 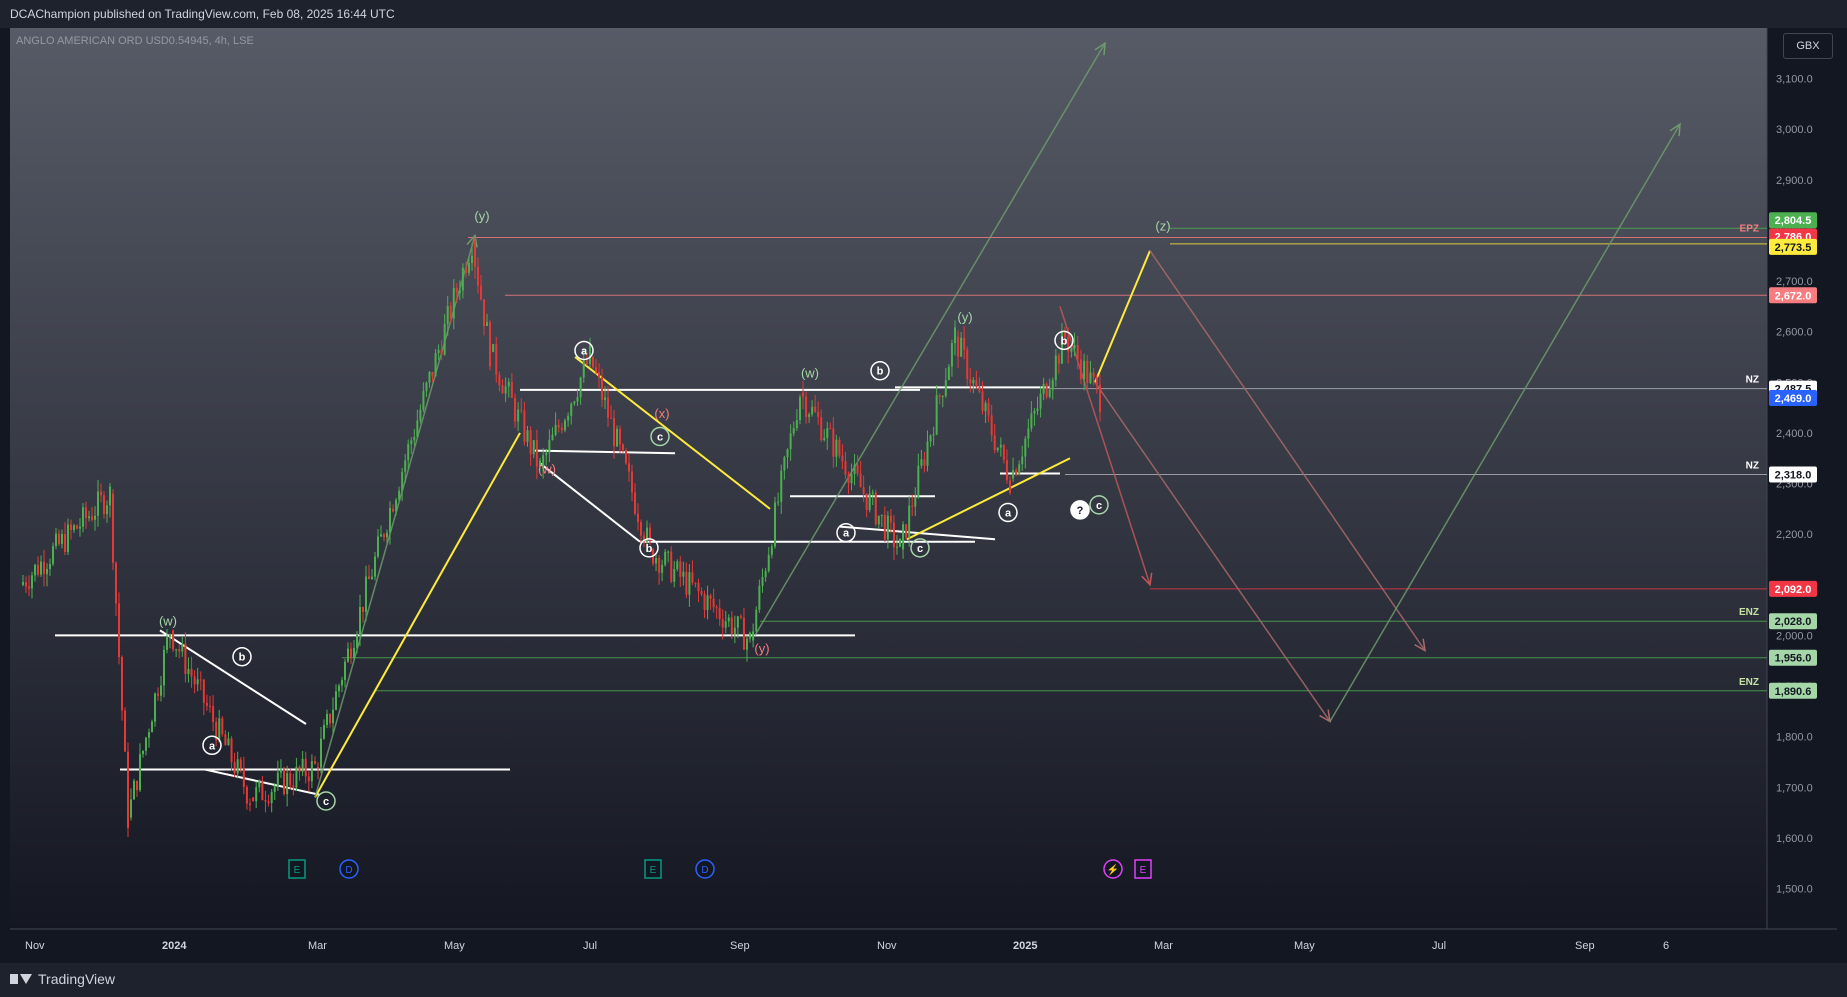 I want to click on wave-circle-label: a, so click(x=212, y=746).